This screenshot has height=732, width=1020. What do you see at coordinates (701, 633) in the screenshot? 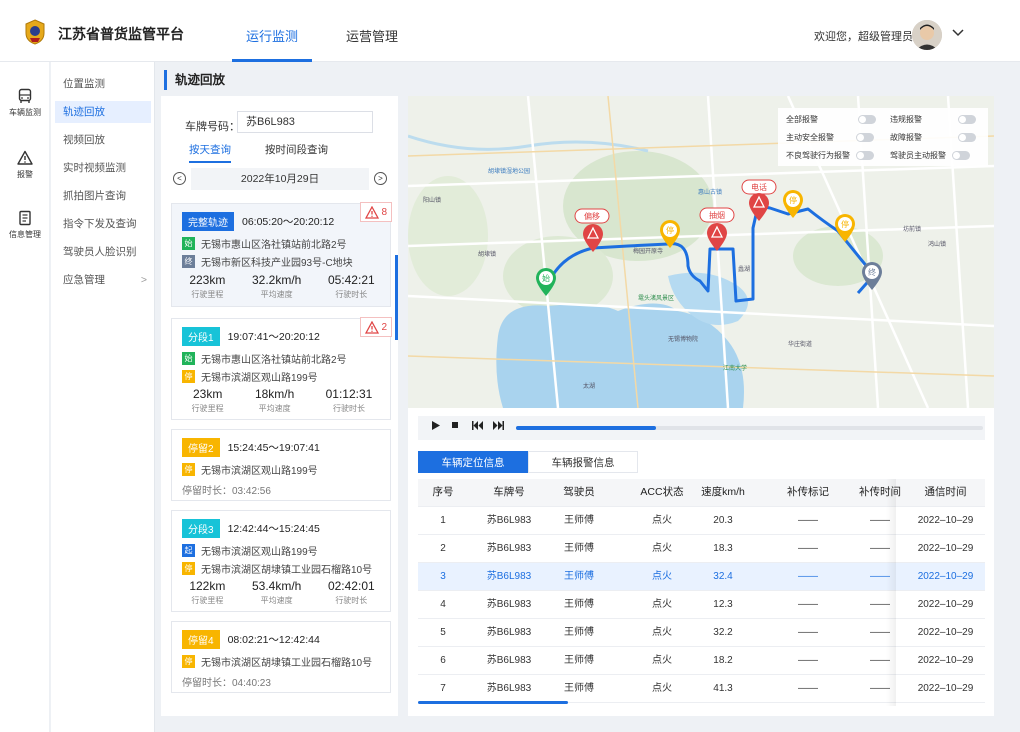
I see `table-row: 5 苏B6L983 王师傅 点火 32.2 —— —— 2022–10–29` at bounding box center [701, 633].